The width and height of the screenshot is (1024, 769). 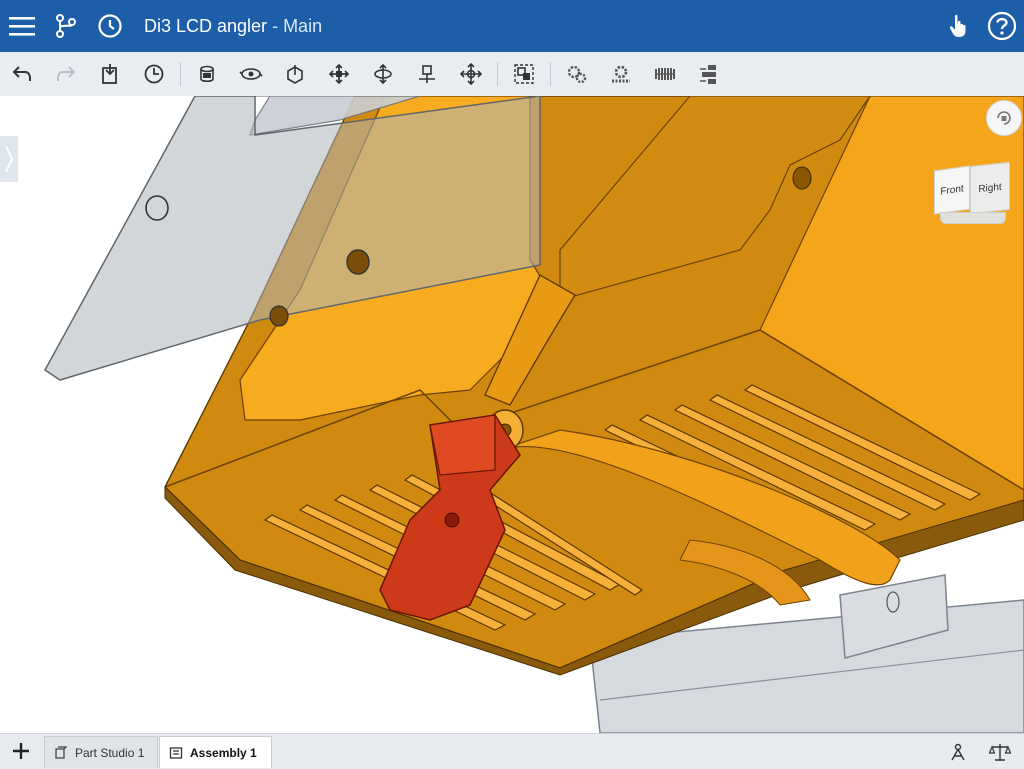 What do you see at coordinates (303, 26) in the screenshot?
I see `workspace-name: Main` at bounding box center [303, 26].